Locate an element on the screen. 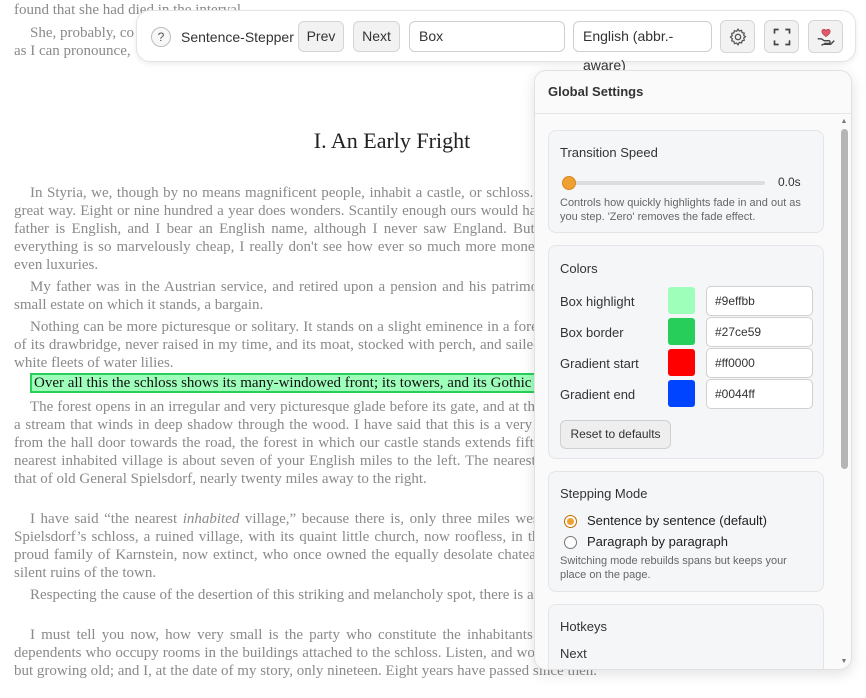  radio-label-sentence: Sentence by sentence (default) is located at coordinates (677, 520).